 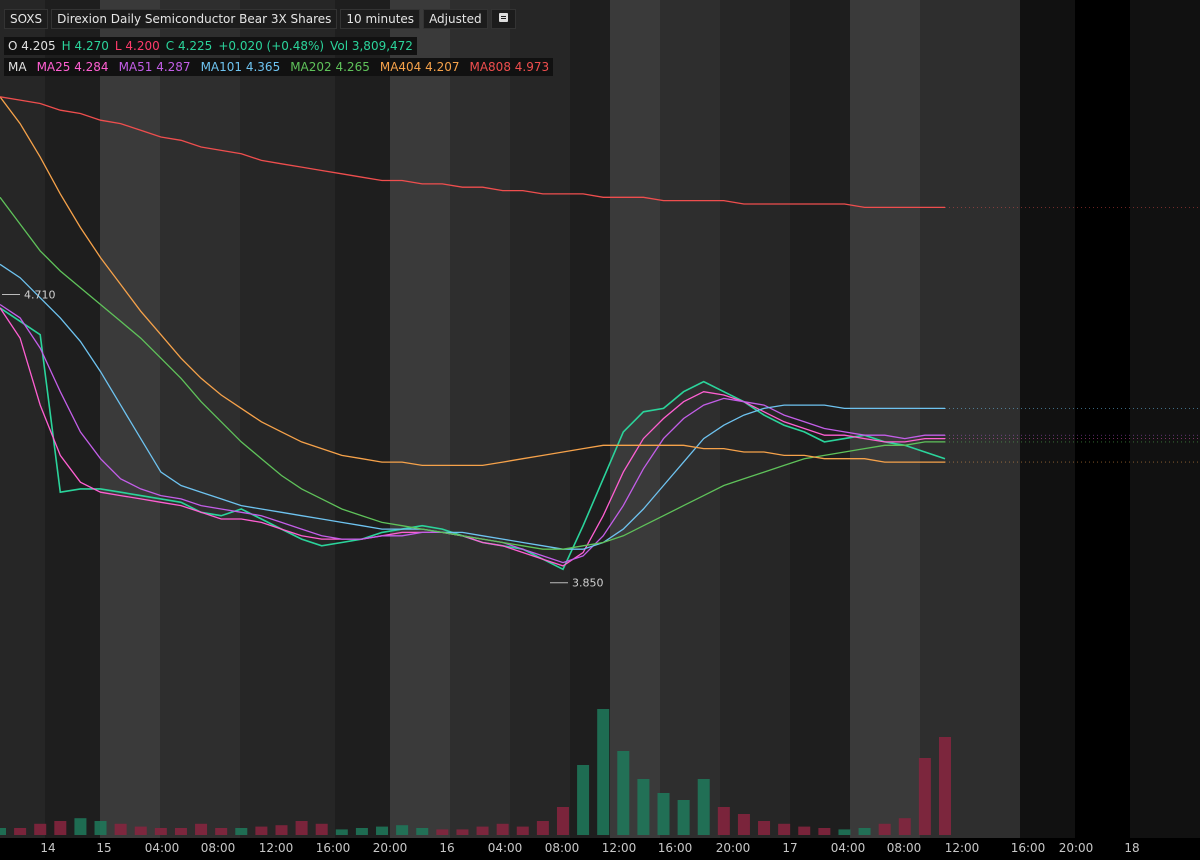 I want to click on open-value: 4.205, so click(x=38, y=46).